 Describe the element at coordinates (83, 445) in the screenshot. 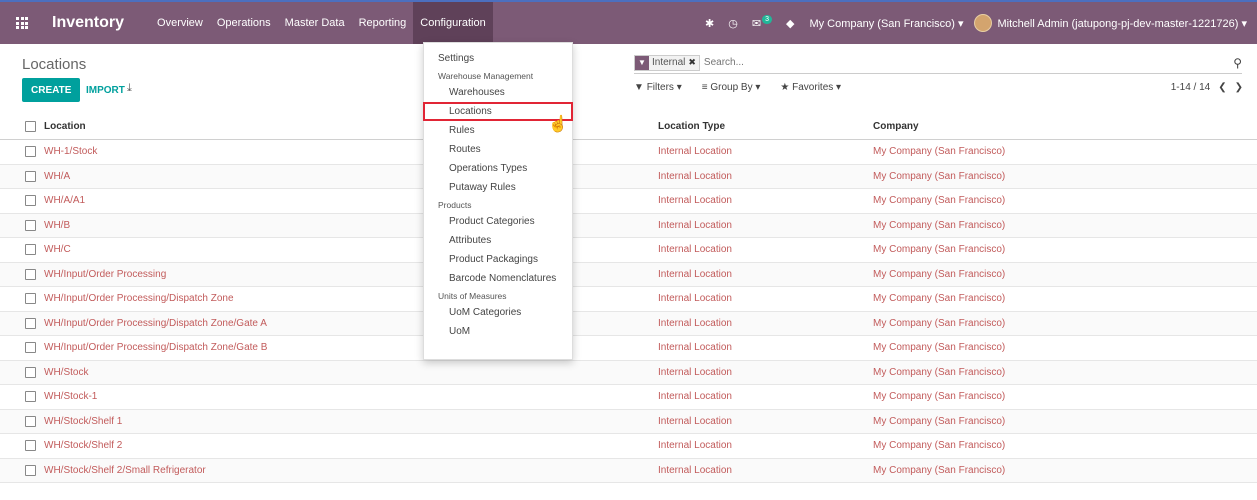

I see `cell-location: WH/Stock/Shelf 2` at that location.